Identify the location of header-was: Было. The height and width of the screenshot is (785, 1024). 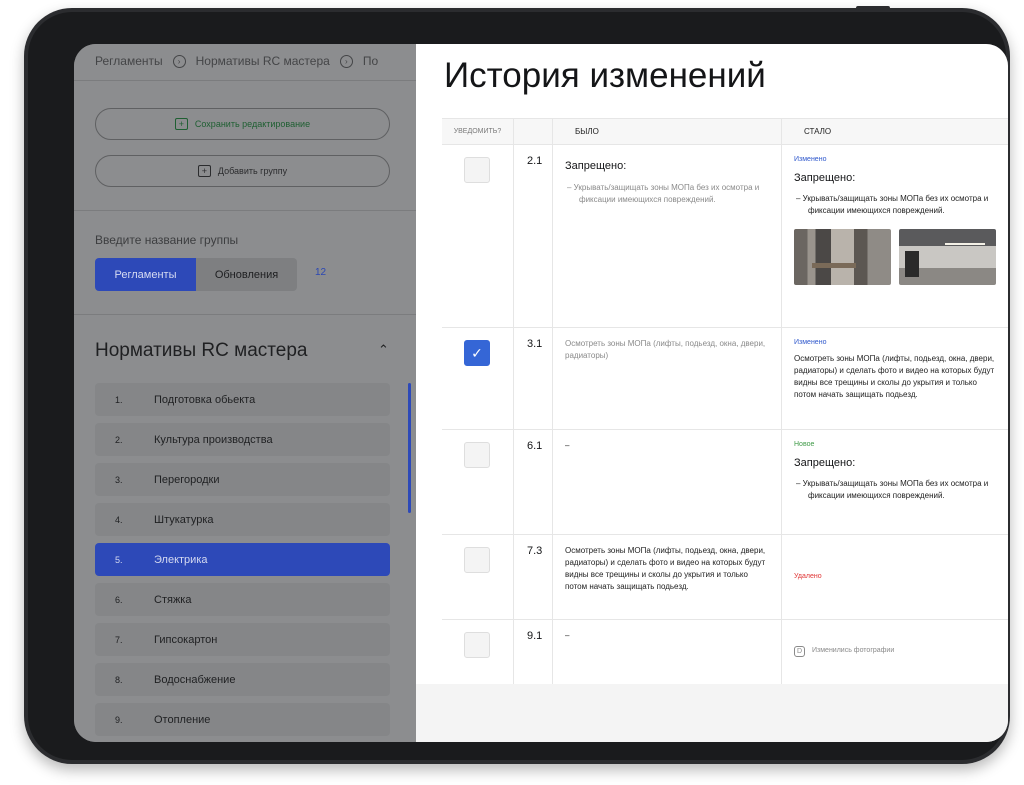
(667, 131).